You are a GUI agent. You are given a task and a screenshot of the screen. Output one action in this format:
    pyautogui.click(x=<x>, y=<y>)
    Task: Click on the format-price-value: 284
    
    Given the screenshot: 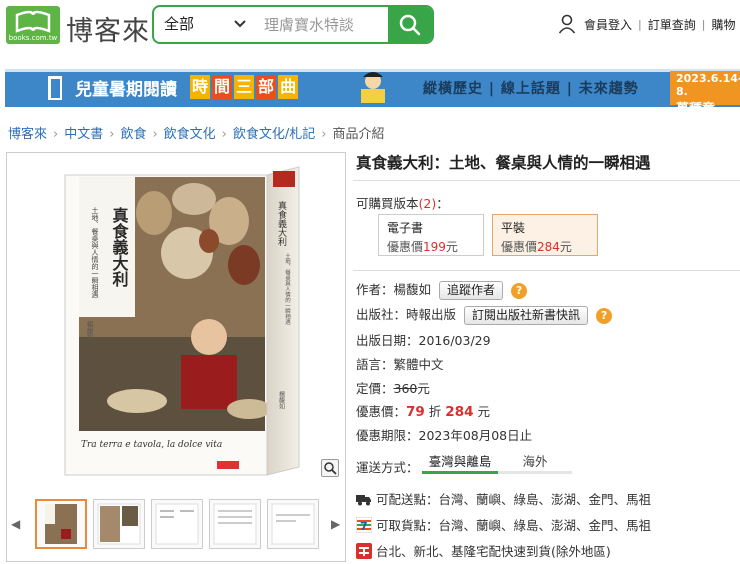 What is the action you would take?
    pyautogui.click(x=548, y=247)
    